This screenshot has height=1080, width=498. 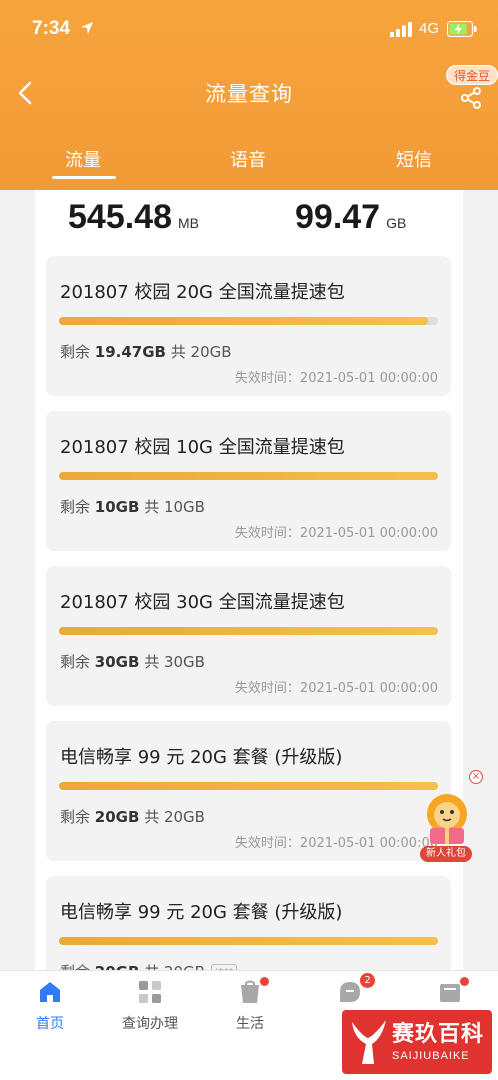 What do you see at coordinates (202, 292) in the screenshot?
I see `package-name: 201807 校园 20G 全国流量提速包` at bounding box center [202, 292].